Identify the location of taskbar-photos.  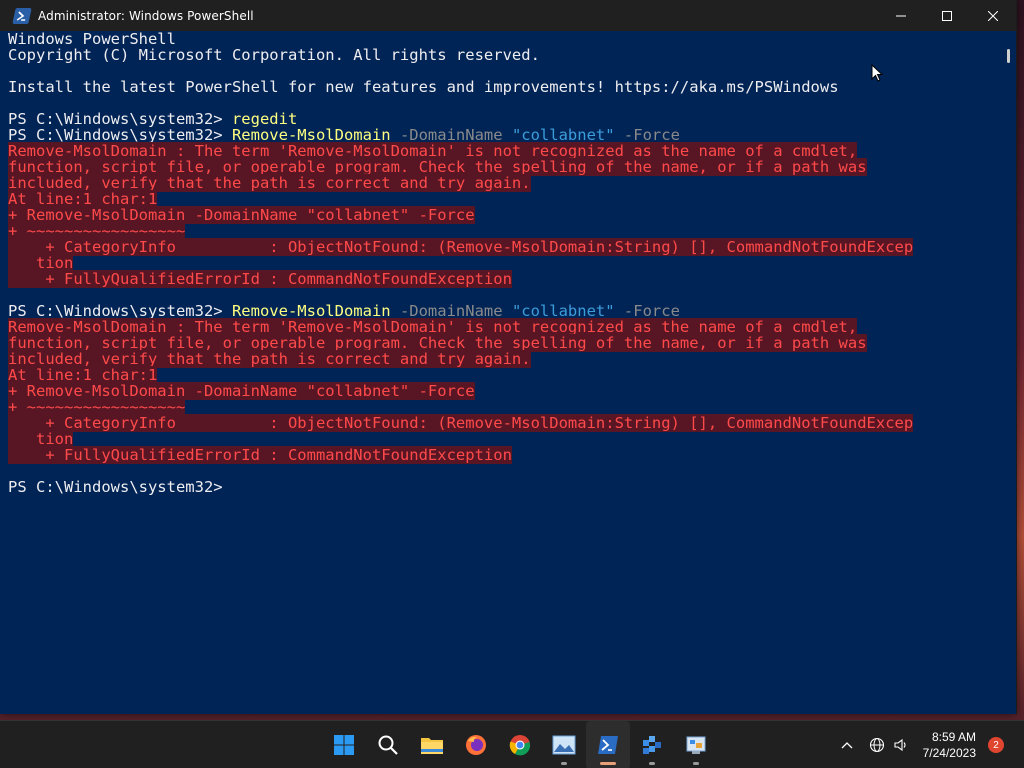
(564, 744).